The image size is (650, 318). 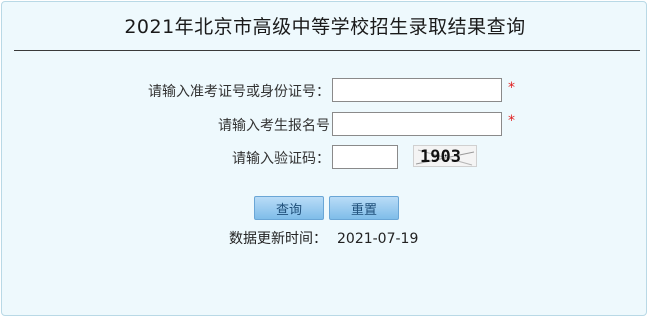 I want to click on query-button: 查询, so click(x=289, y=208).